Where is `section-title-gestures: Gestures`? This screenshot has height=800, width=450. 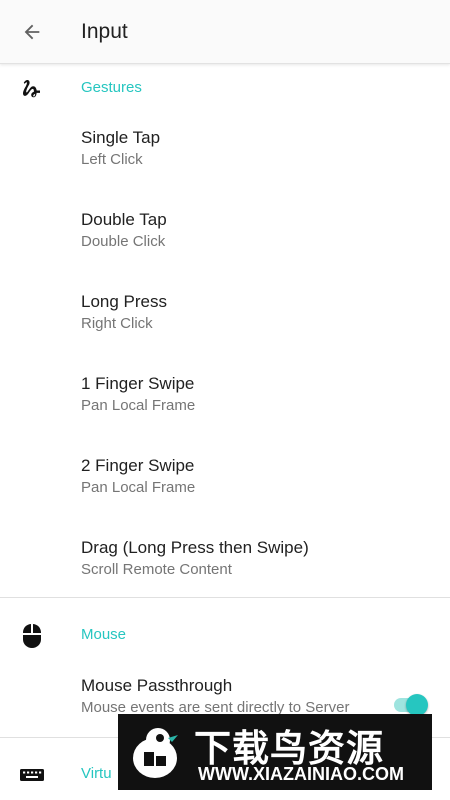
section-title-gestures: Gestures is located at coordinates (111, 87).